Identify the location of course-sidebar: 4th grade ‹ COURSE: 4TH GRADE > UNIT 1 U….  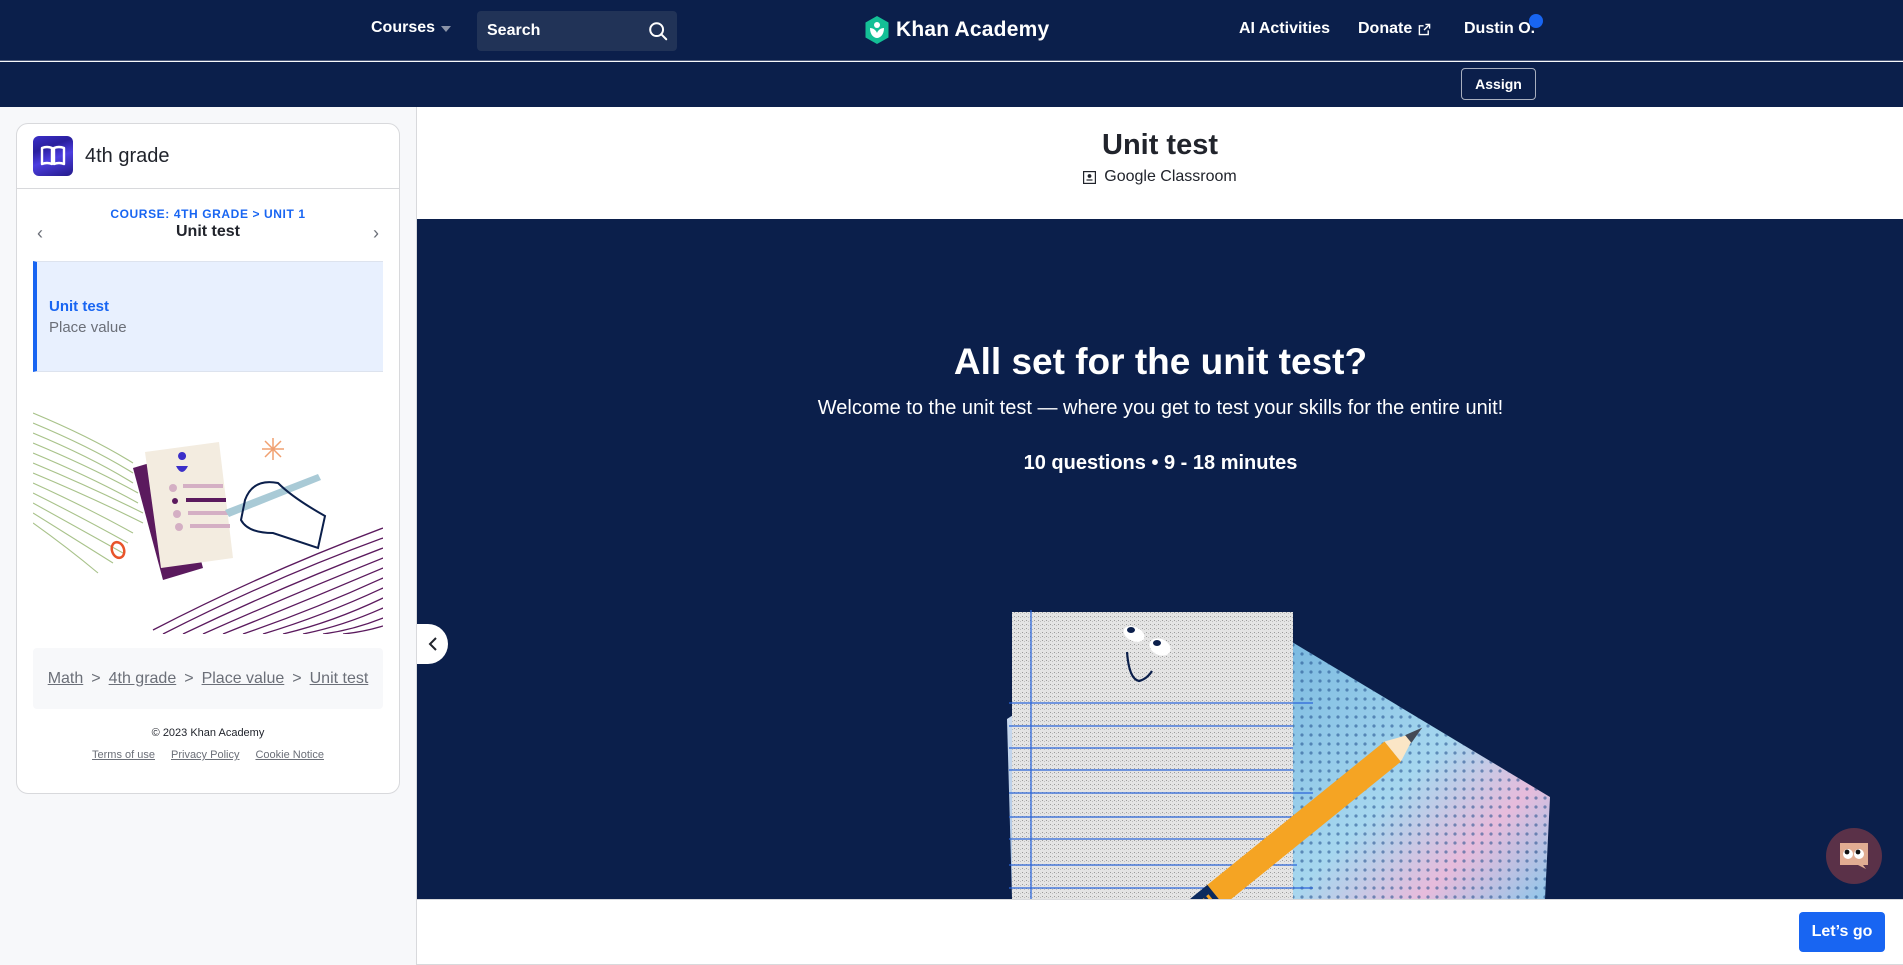
(208, 458).